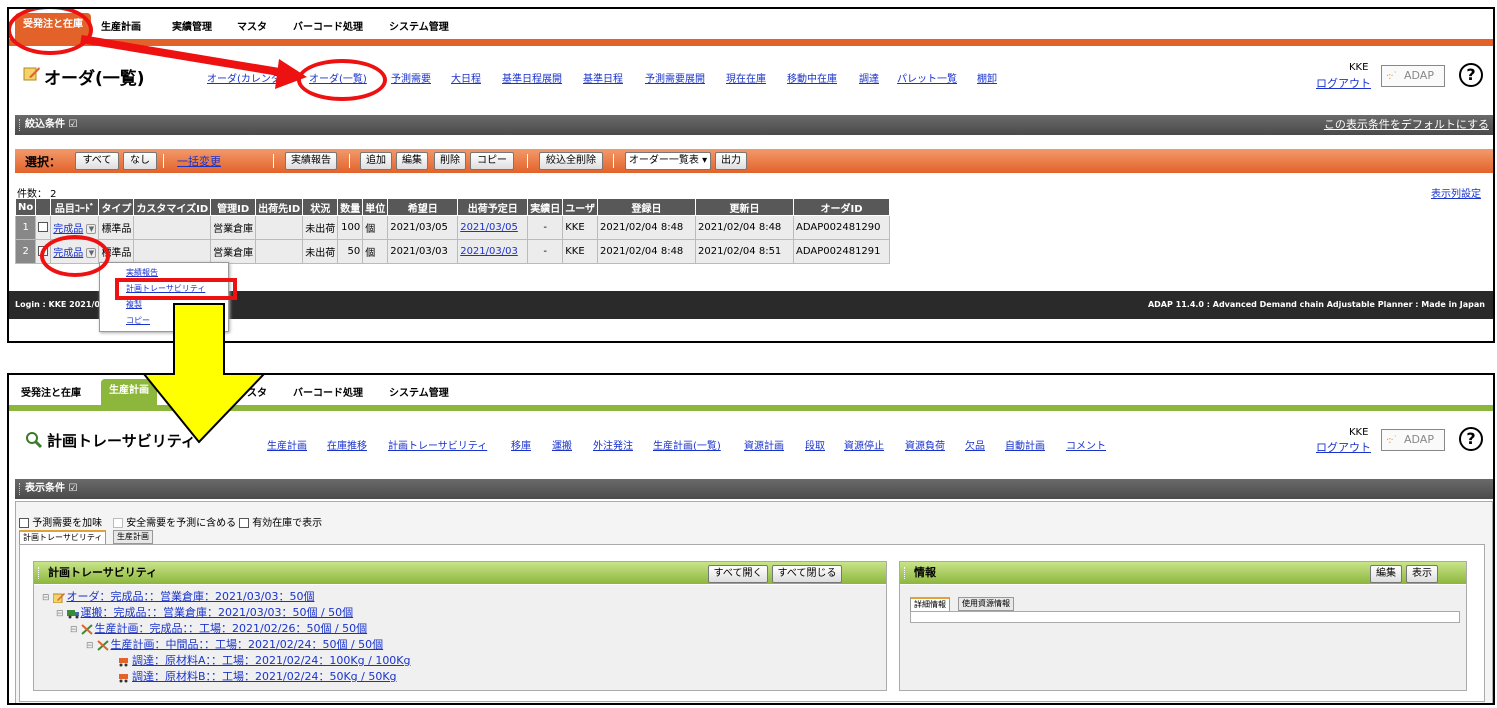 The image size is (1497, 708). What do you see at coordinates (754, 489) in the screenshot?
I see `display-conditions-bar: 表示条件 ☑` at bounding box center [754, 489].